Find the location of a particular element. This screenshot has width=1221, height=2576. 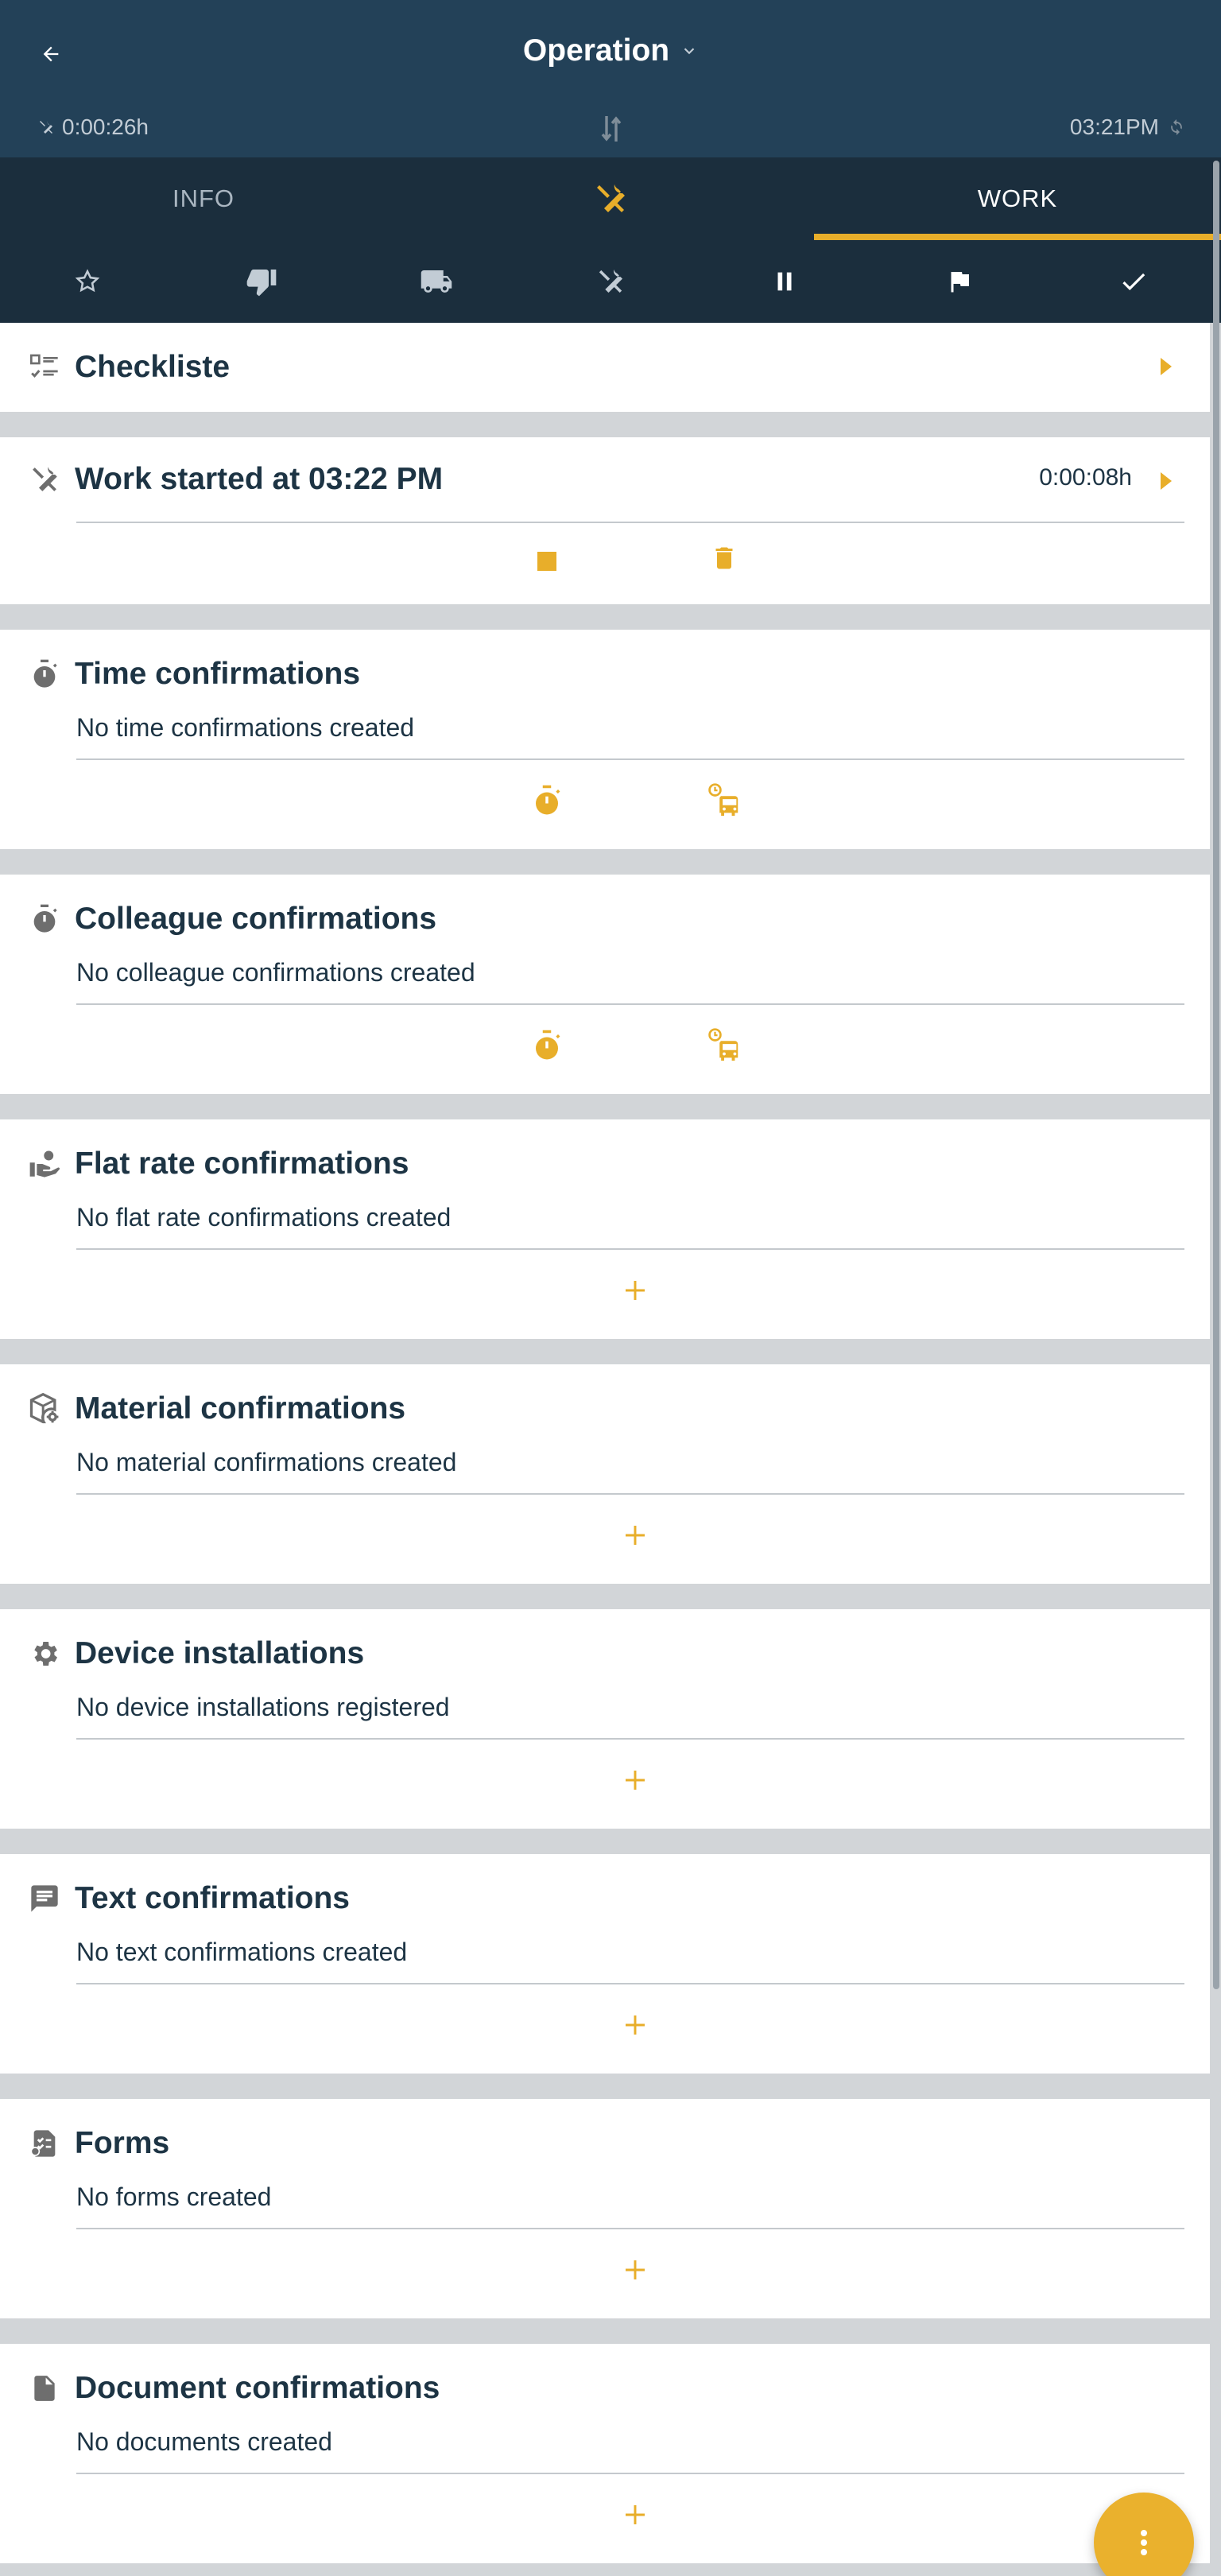

add-time-confirmation-button is located at coordinates (547, 801).